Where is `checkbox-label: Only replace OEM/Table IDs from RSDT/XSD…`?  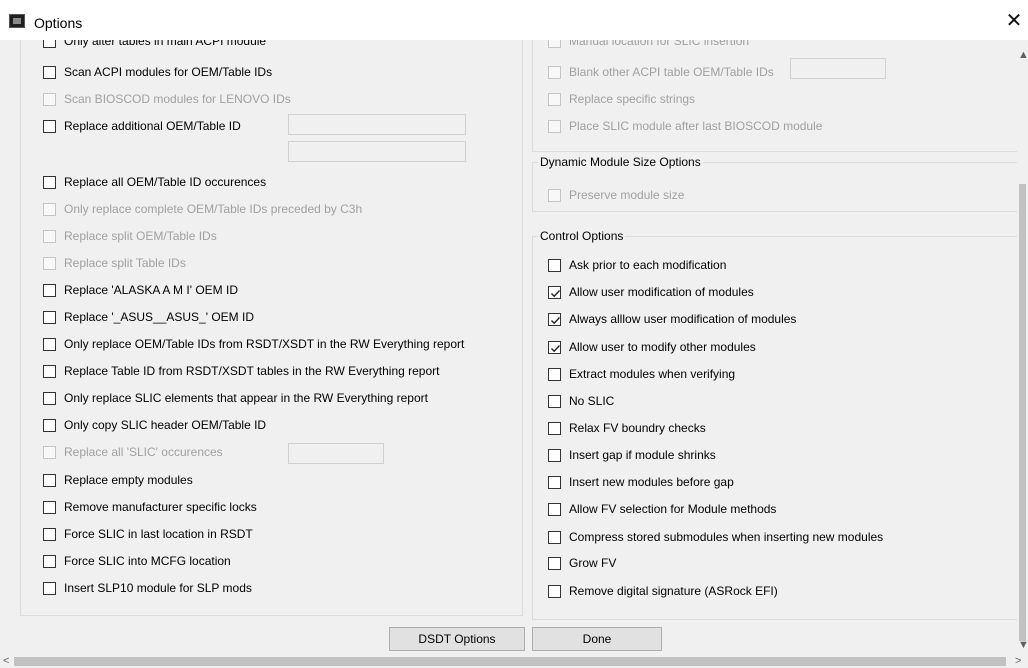
checkbox-label: Only replace OEM/Table IDs from RSDT/XSD… is located at coordinates (264, 344).